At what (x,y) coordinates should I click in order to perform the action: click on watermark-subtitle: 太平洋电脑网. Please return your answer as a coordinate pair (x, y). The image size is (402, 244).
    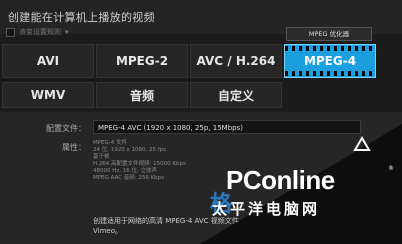
    Looking at the image, I should click on (266, 209).